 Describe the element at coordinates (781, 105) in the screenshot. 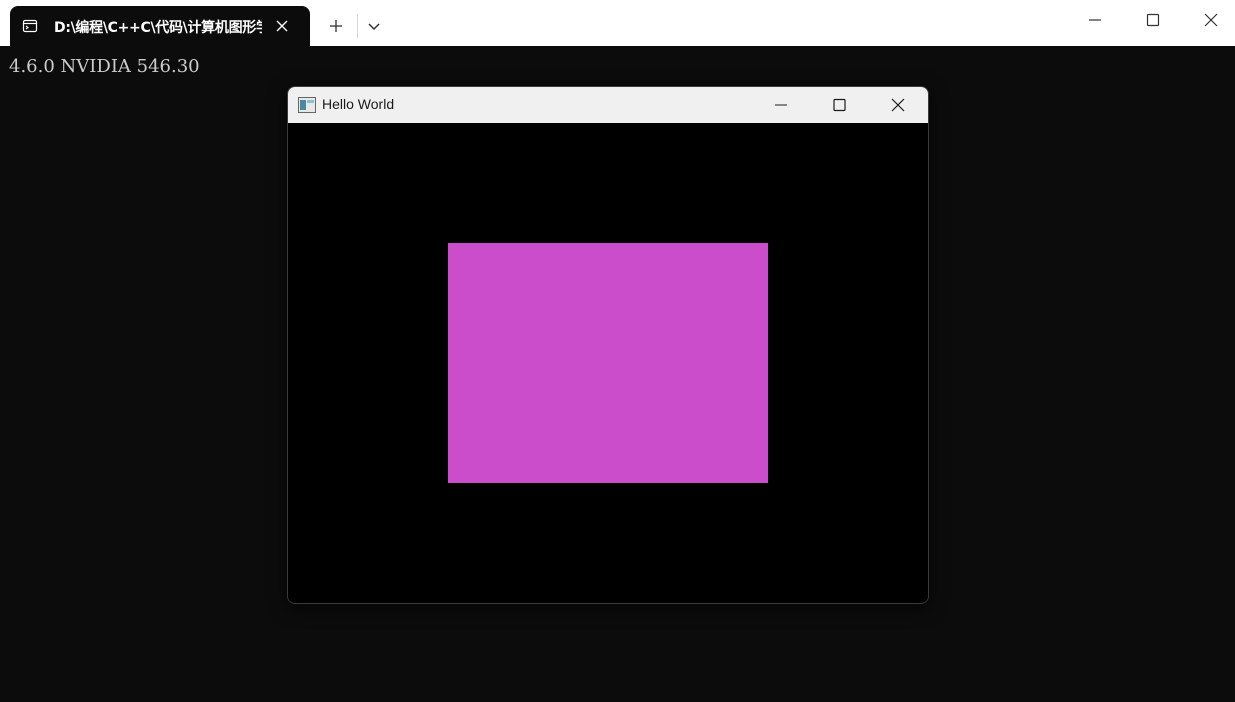

I see `glfw-minimize-button` at that location.